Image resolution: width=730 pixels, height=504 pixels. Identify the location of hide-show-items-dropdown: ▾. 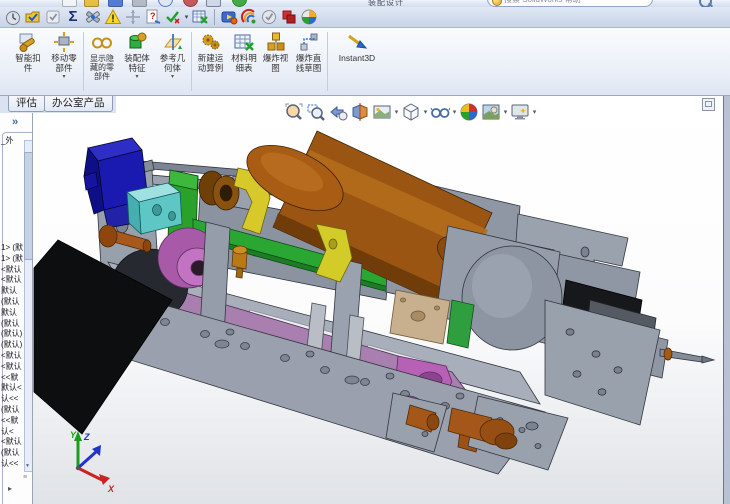
(454, 112).